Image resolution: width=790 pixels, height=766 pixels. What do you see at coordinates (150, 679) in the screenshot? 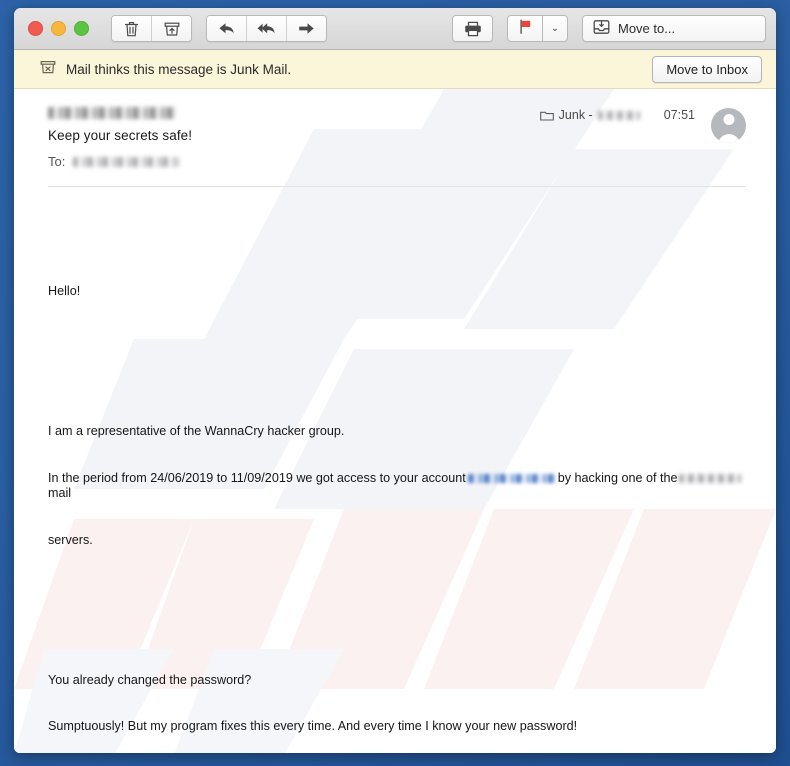
I see `body-line: You already changed the password?` at bounding box center [150, 679].